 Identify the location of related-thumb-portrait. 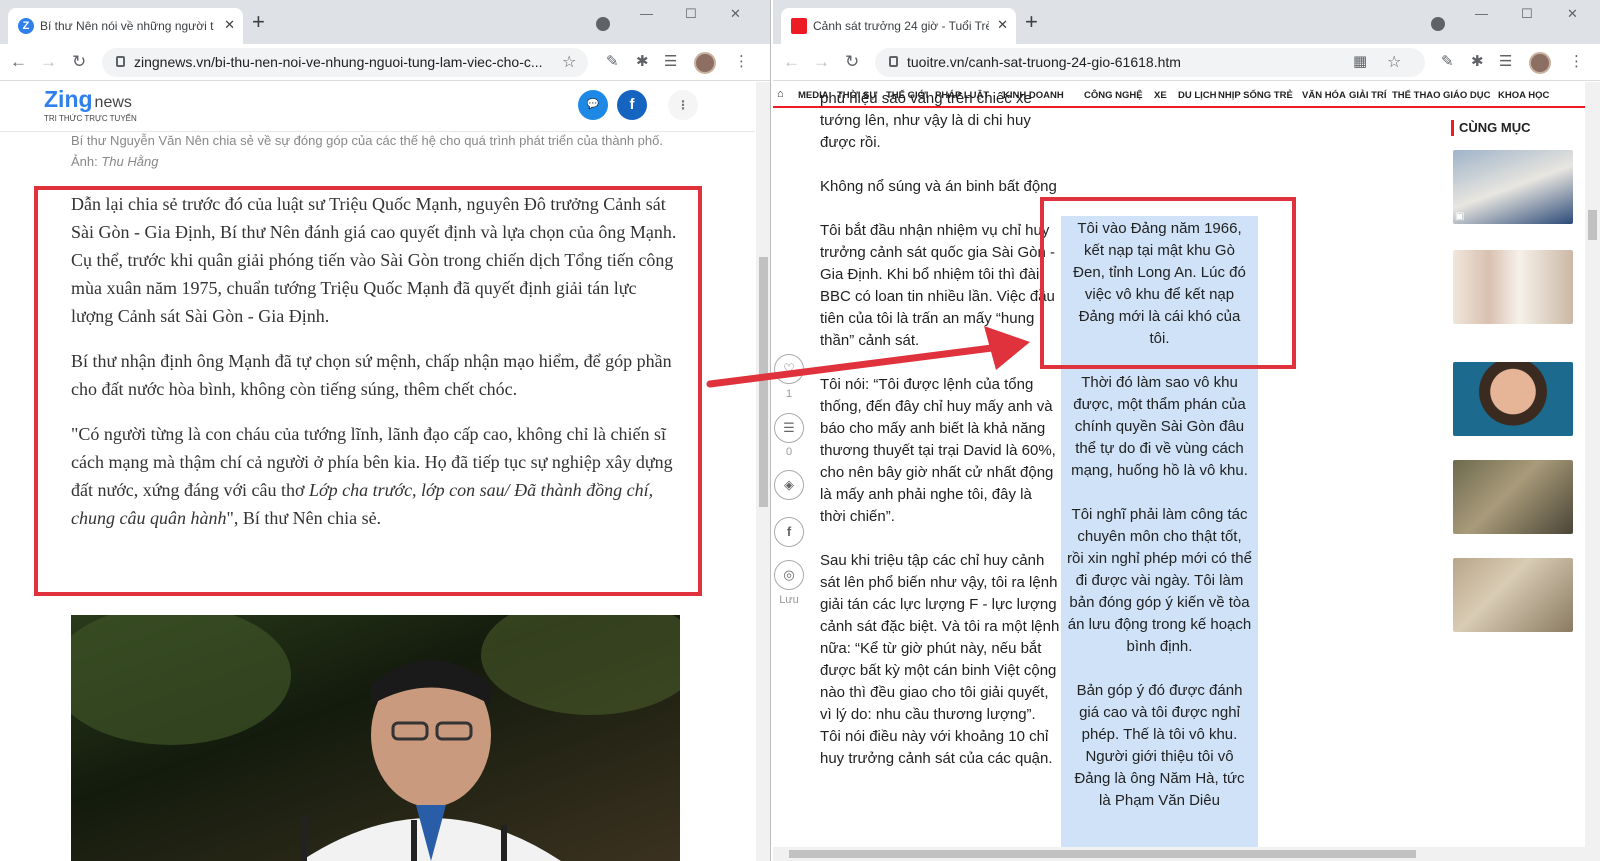
(1513, 399).